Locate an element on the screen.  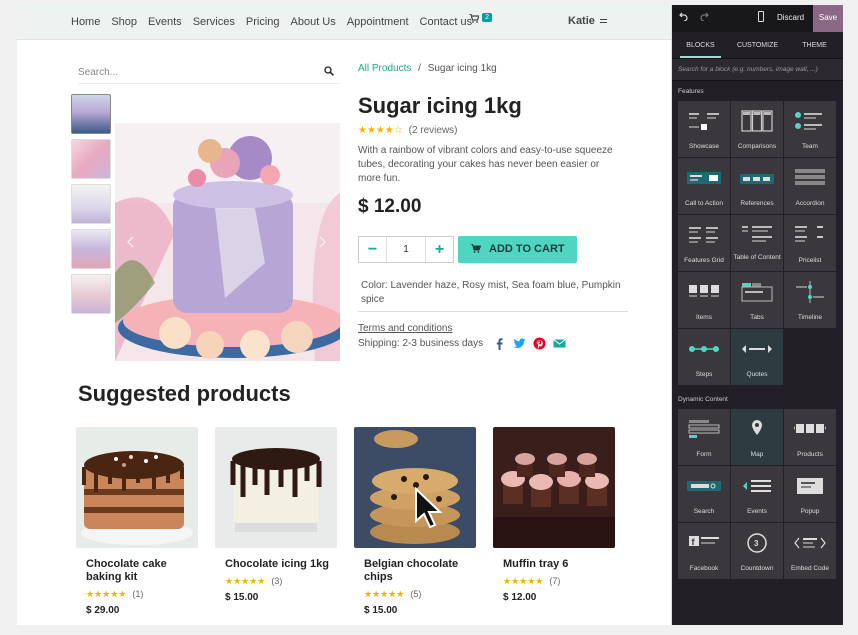
review-count: (2 reviews) is located at coordinates (433, 130).